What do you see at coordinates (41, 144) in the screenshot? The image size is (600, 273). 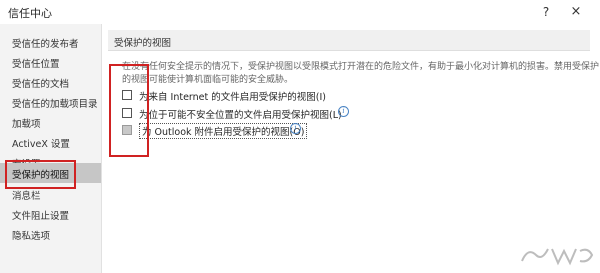 I see `sidebar-item-label: ActiveX 设置` at bounding box center [41, 144].